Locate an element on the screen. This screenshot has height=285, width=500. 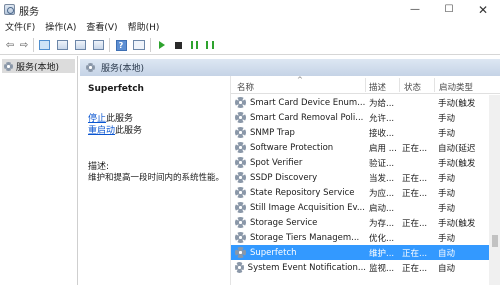
refresh-button is located at coordinates (80, 45).